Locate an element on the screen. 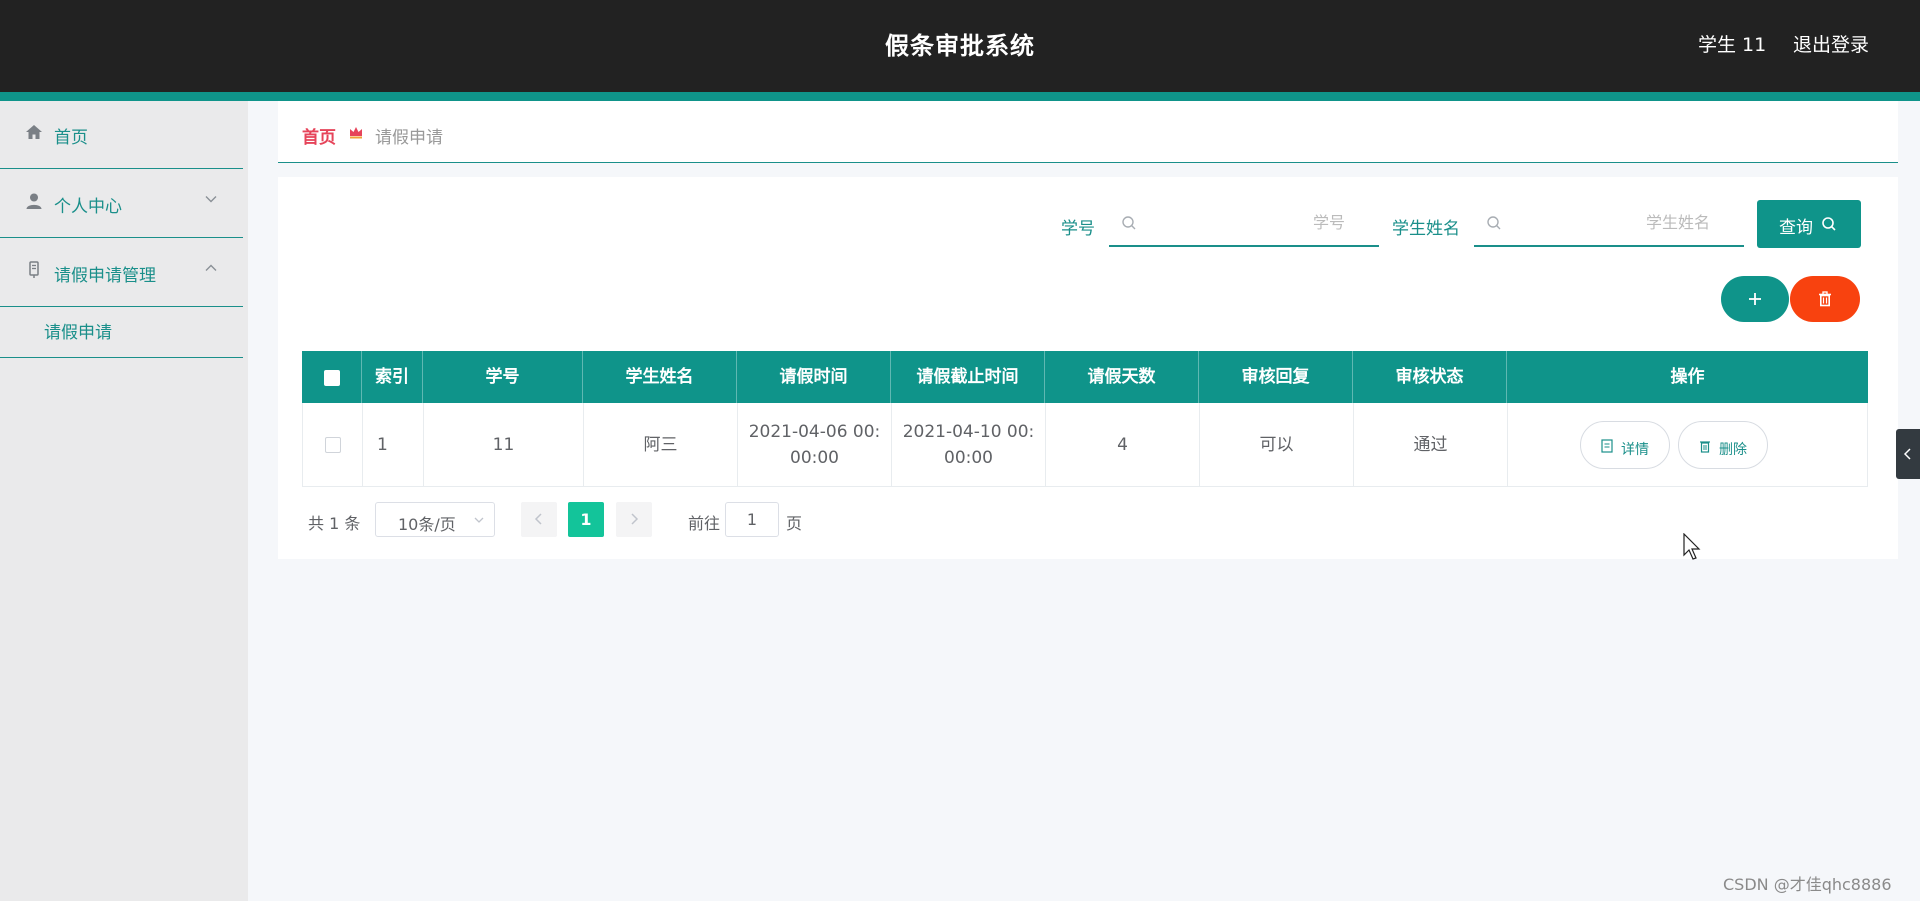 Image resolution: width=1920 pixels, height=901 pixels. chevron-right-icon is located at coordinates (635, 519).